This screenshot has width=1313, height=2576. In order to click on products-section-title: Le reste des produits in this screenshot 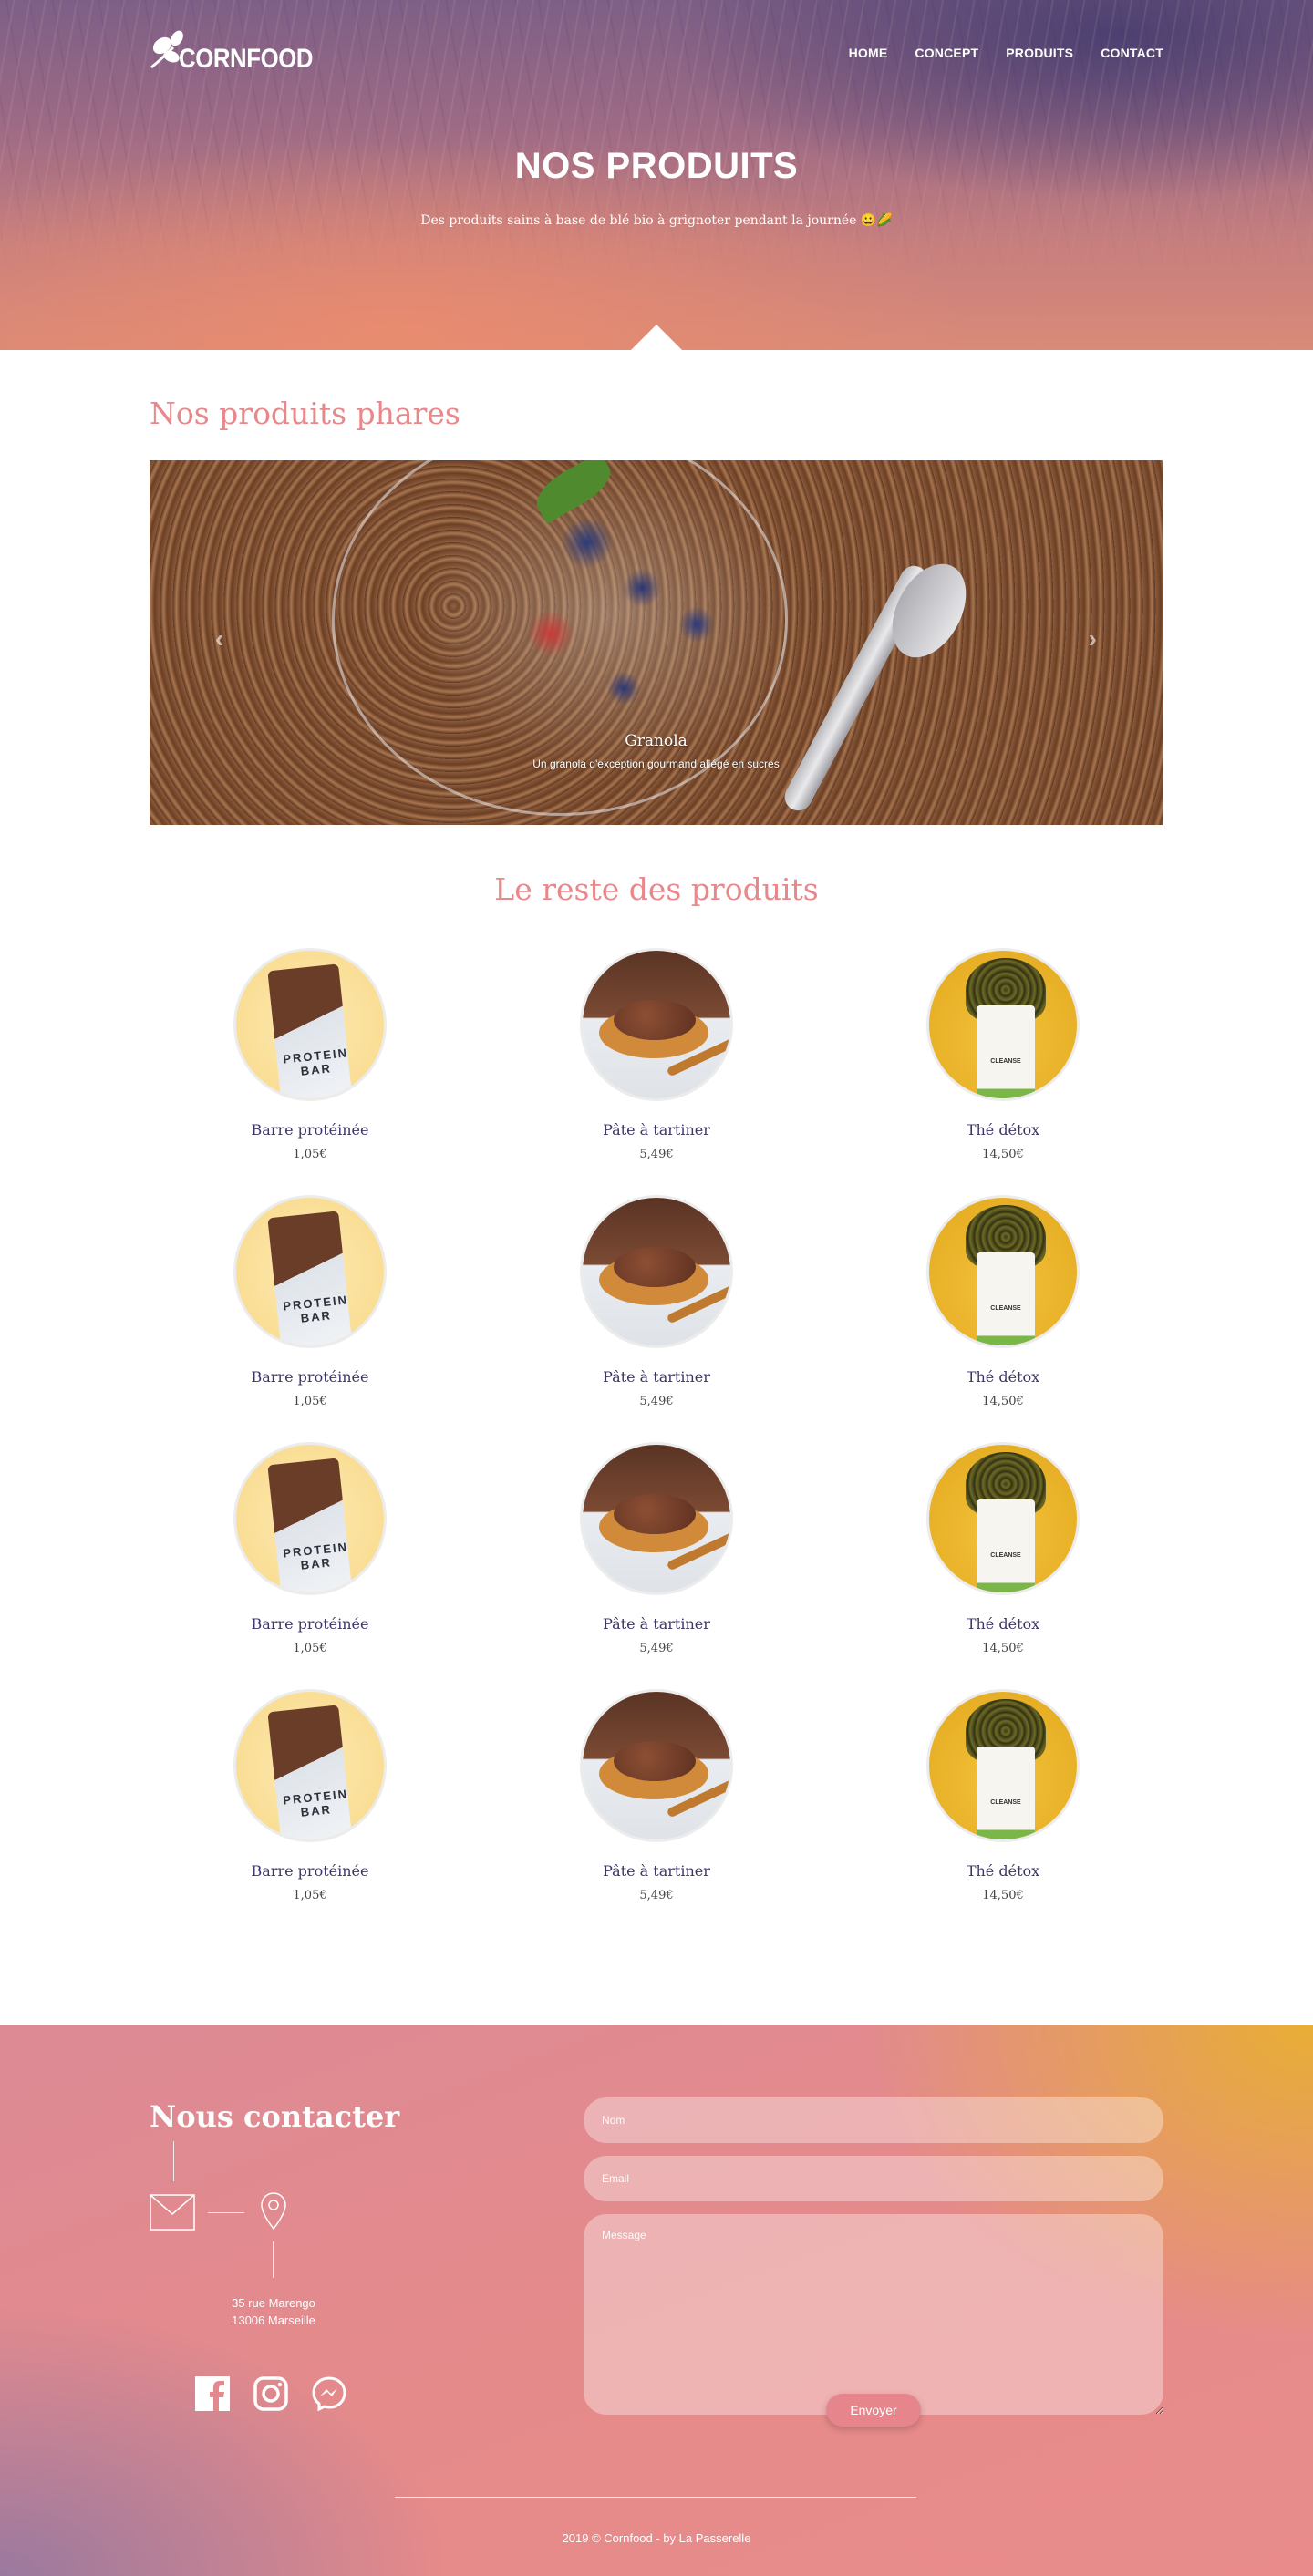, I will do `click(656, 889)`.